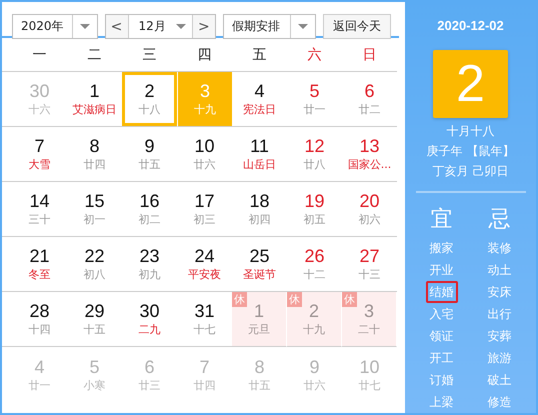  Describe the element at coordinates (204, 366) in the screenshot. I see `day-number: 7` at that location.